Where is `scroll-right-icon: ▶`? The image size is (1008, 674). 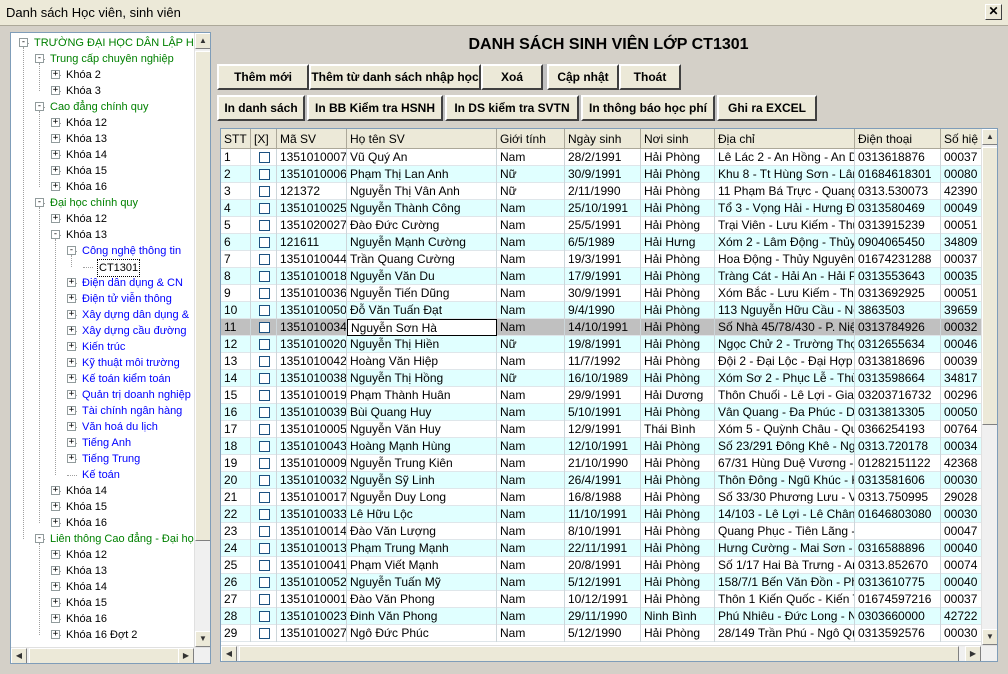
scroll-right-icon: ▶ is located at coordinates (186, 655).